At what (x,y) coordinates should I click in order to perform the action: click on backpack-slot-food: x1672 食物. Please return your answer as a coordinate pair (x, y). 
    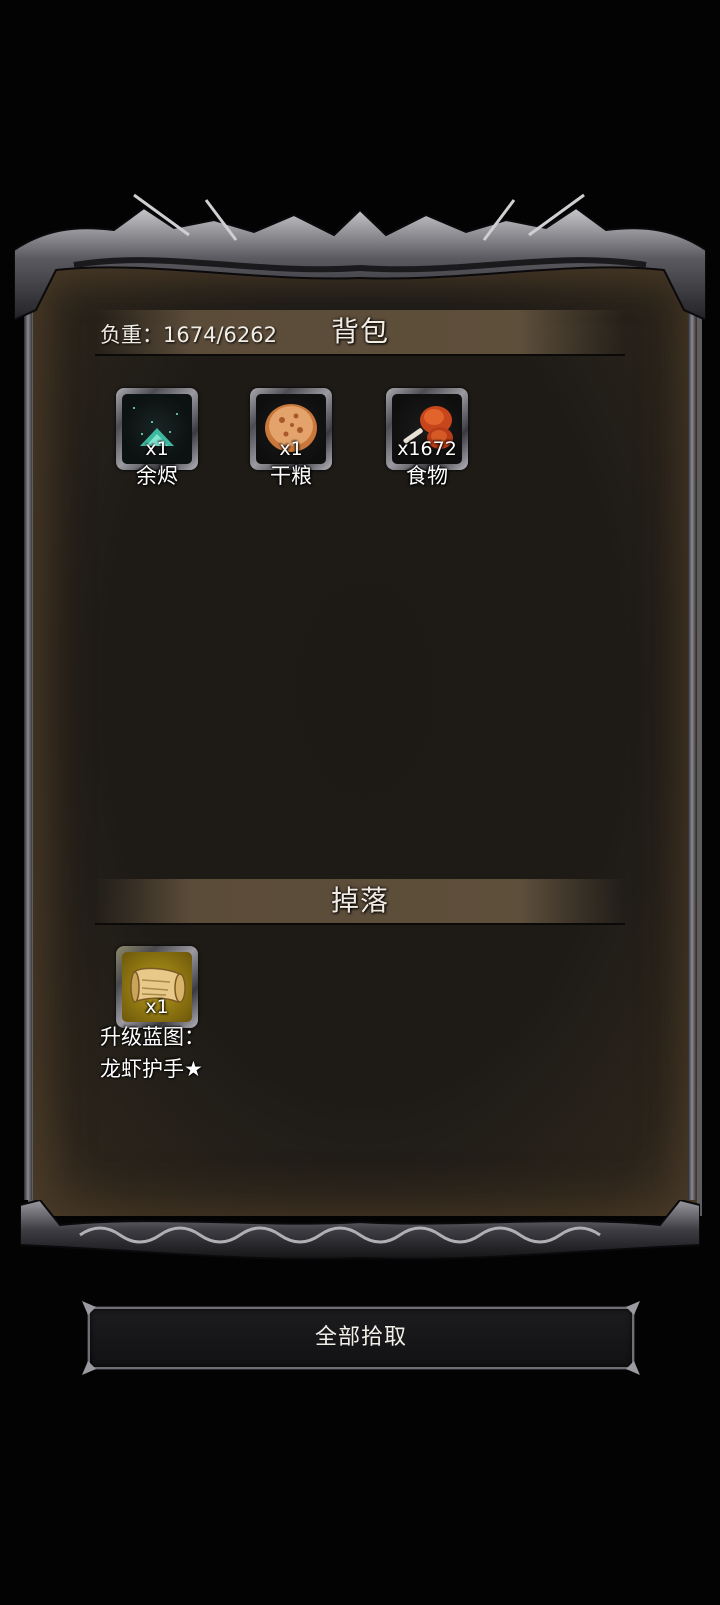
    Looking at the image, I should click on (427, 438).